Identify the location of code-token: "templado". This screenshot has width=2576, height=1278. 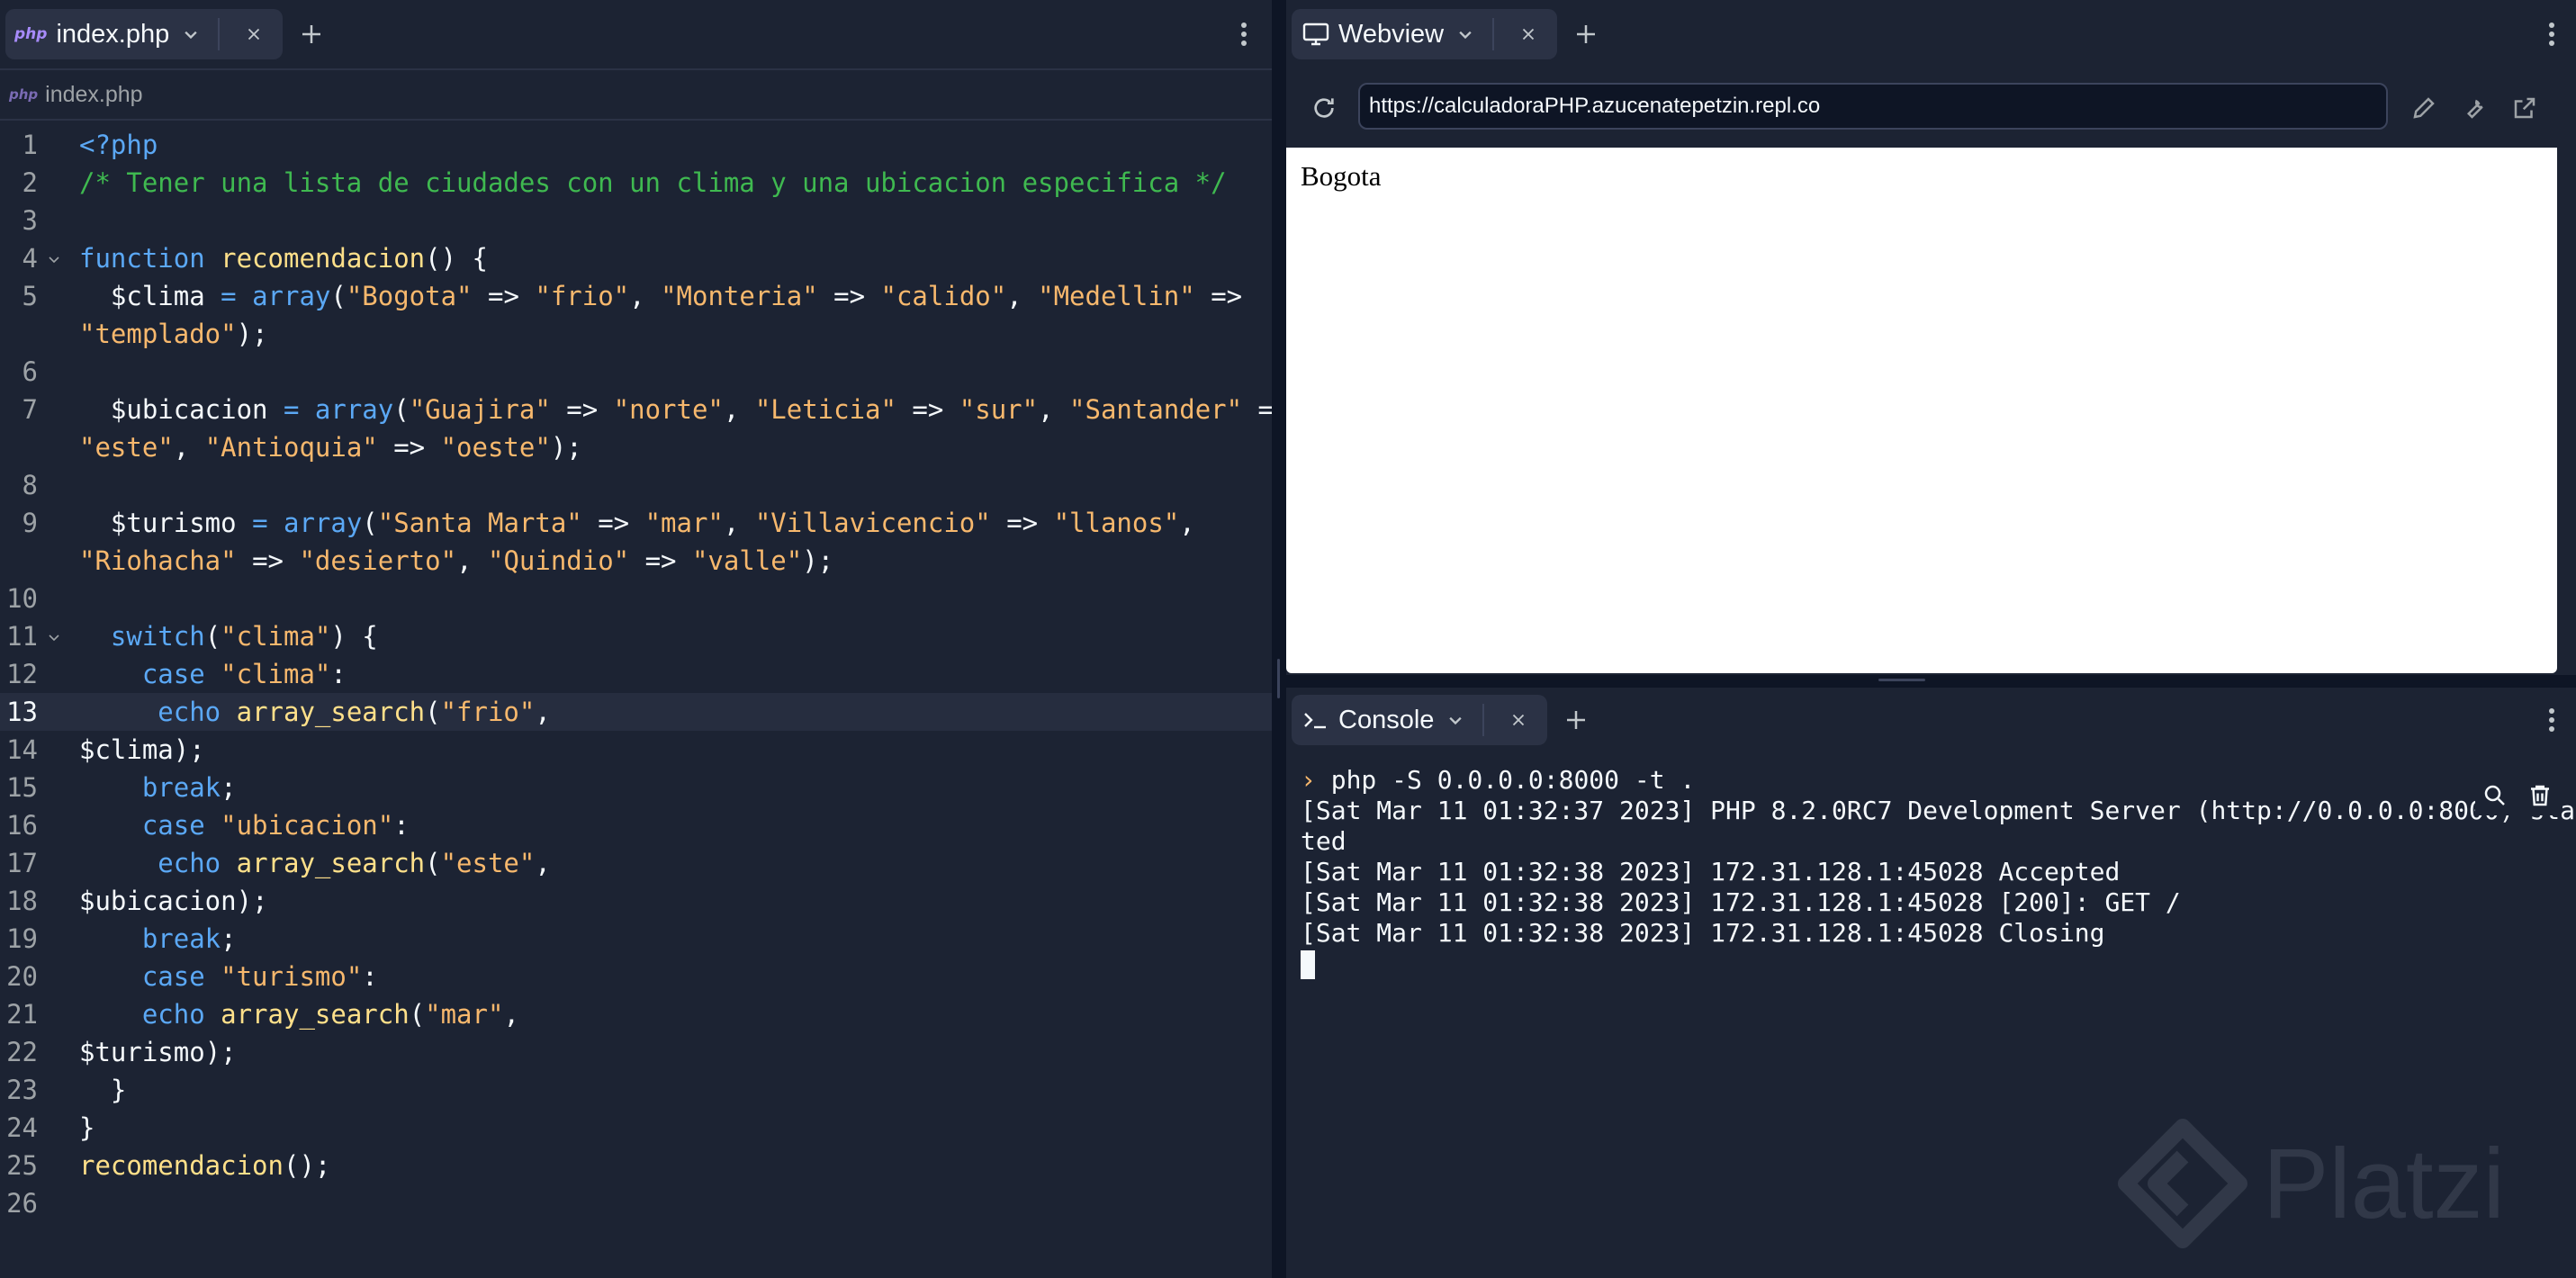
(158, 334).